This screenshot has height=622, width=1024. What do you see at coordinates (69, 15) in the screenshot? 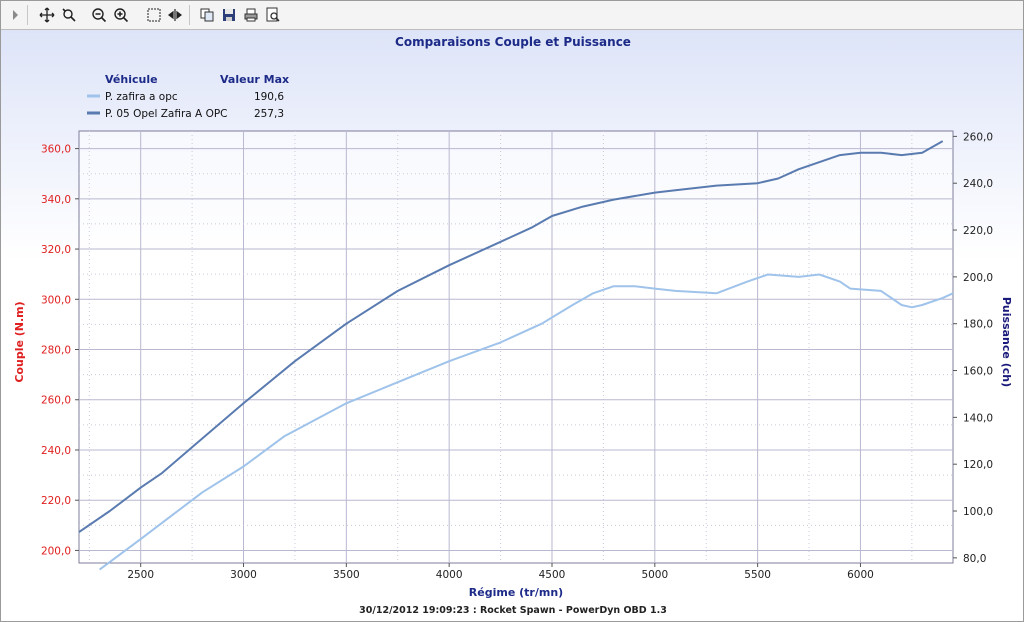
I see `zoom-select-icon` at bounding box center [69, 15].